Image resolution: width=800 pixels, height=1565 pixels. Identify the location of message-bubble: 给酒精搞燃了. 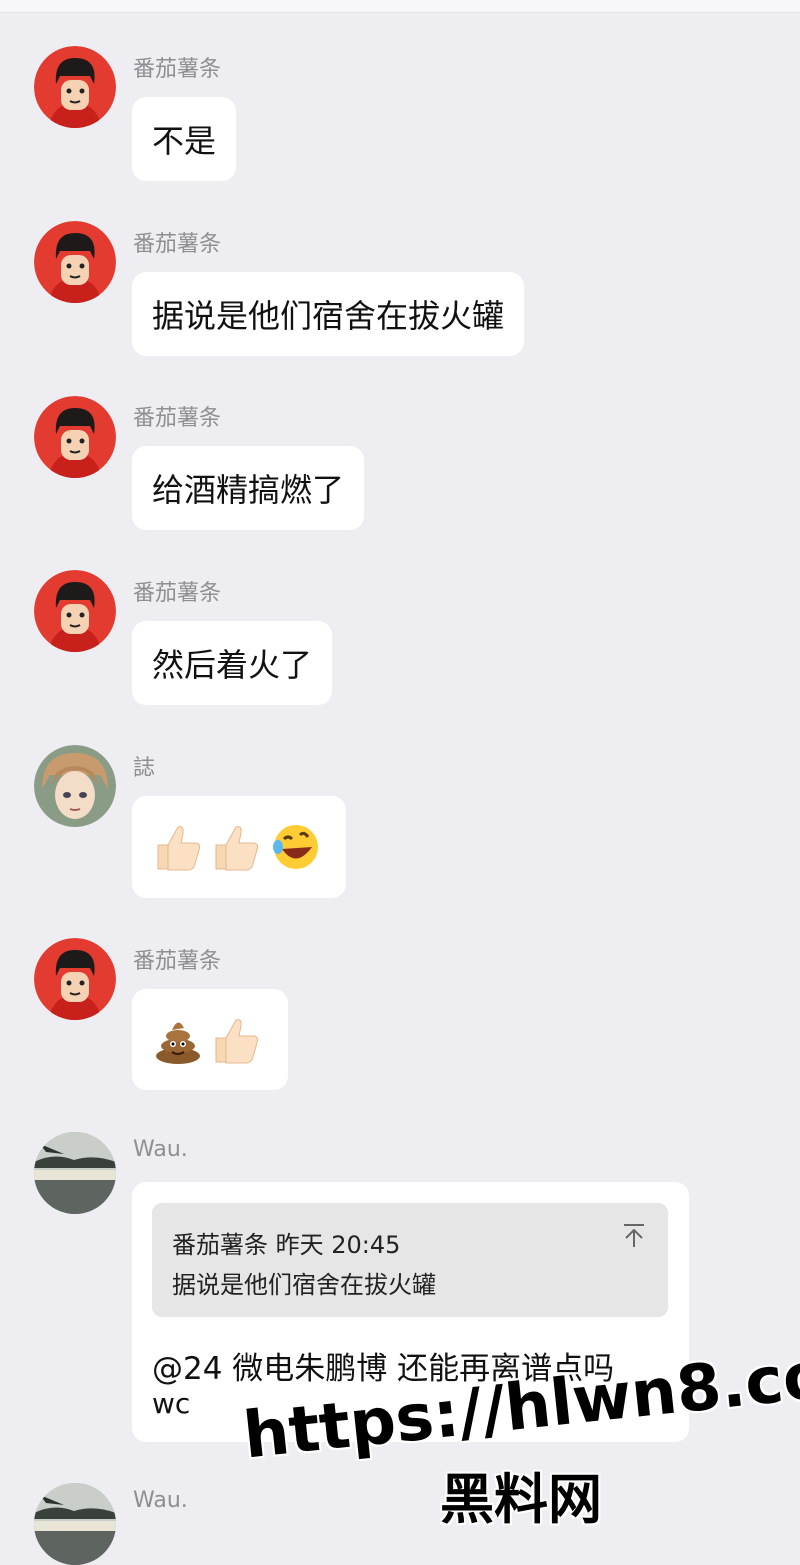
(248, 488).